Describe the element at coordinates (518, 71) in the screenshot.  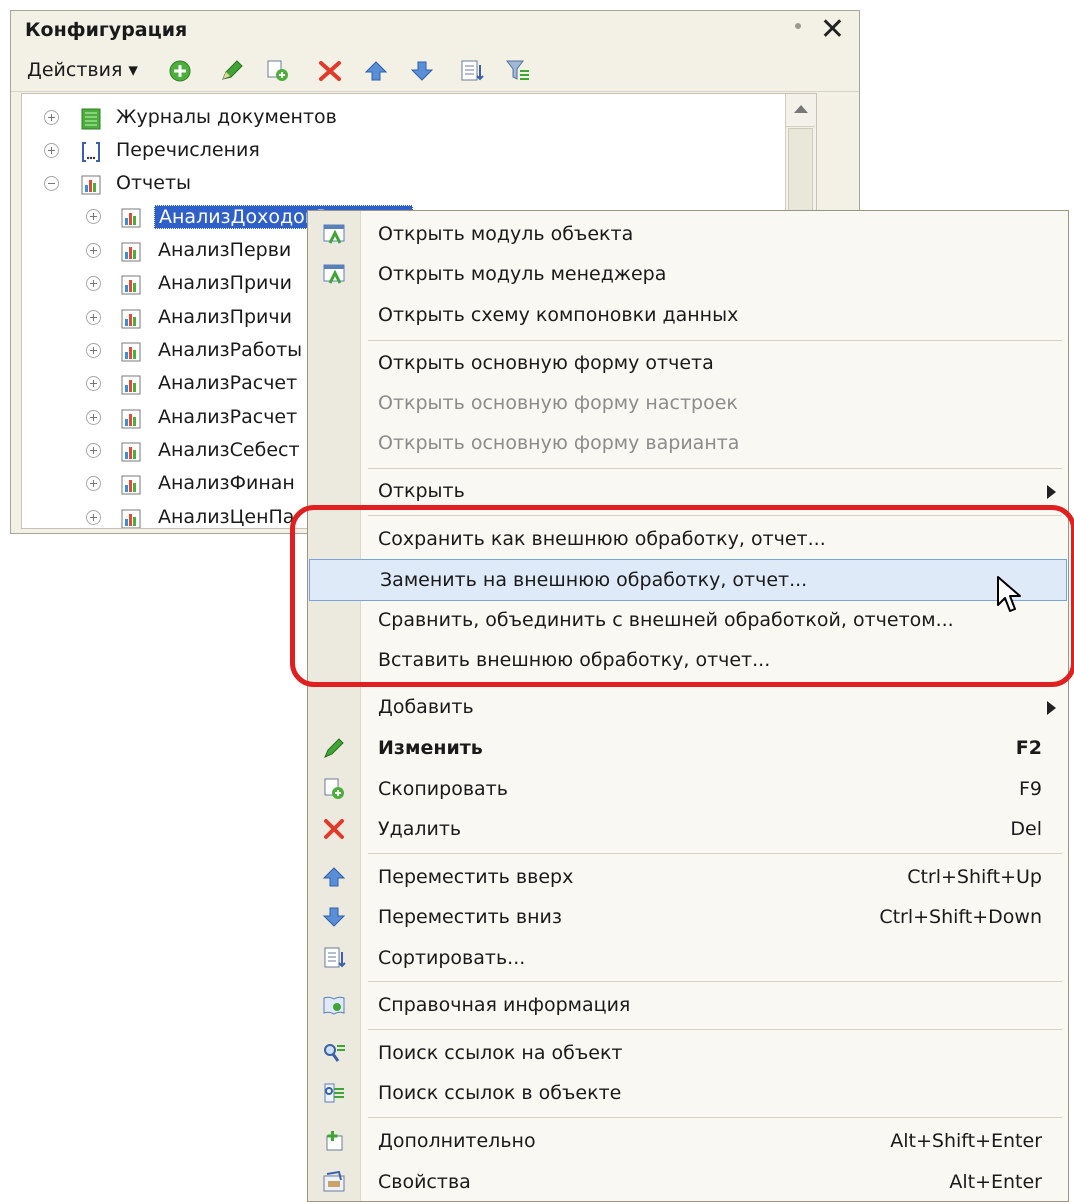
I see `filter-icon` at that location.